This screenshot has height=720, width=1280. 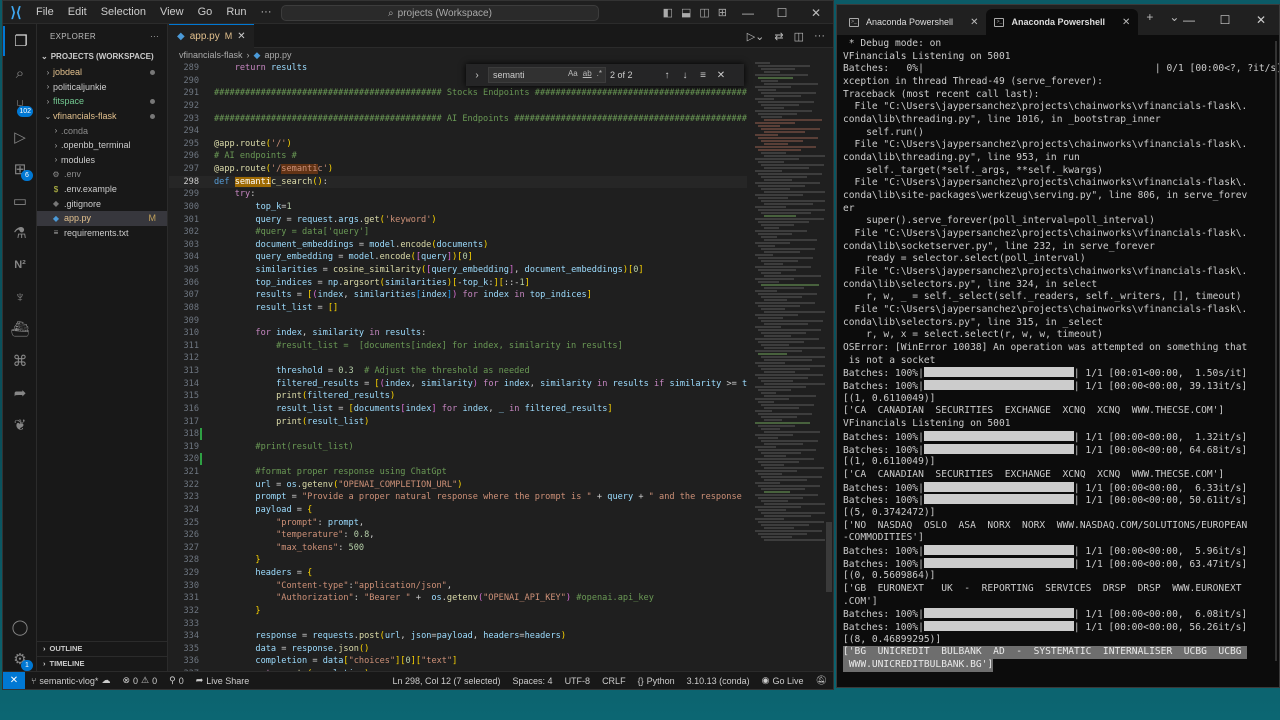 I want to click on go-live-button: ◉ Go Live, so click(x=783, y=680).